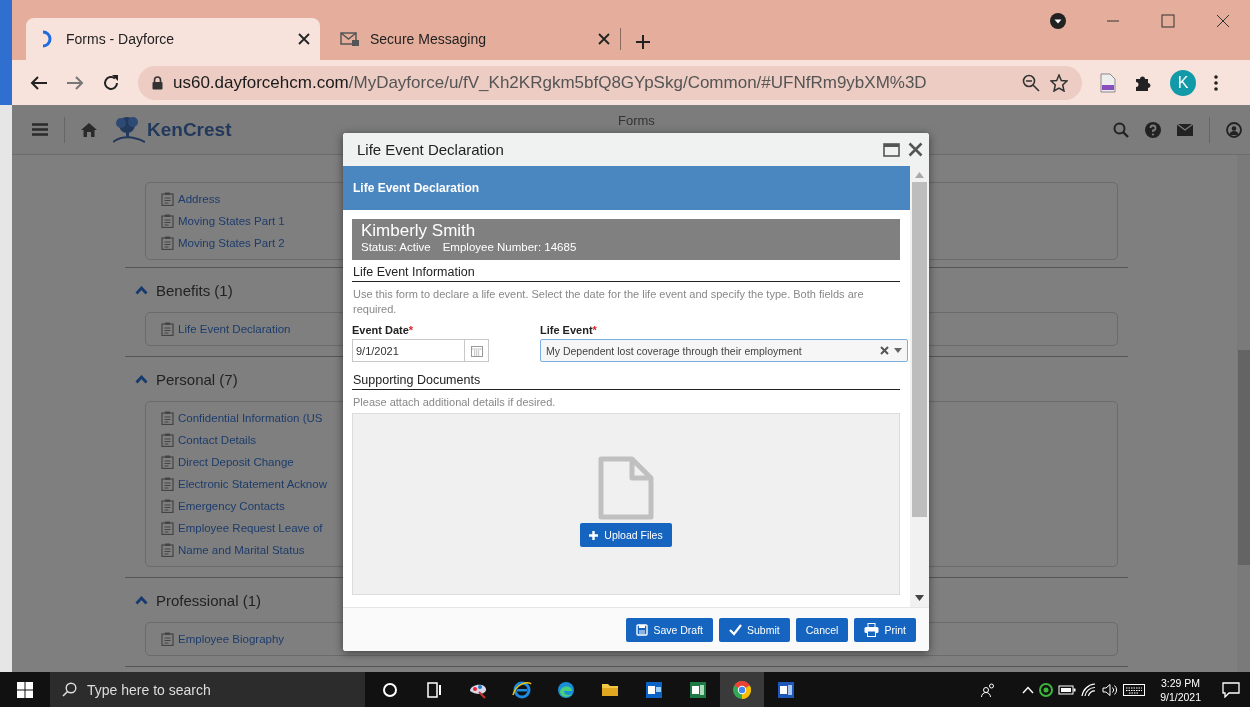 Image resolution: width=1250 pixels, height=707 pixels. Describe the element at coordinates (569, 330) in the screenshot. I see `field-label: Life Event*` at that location.